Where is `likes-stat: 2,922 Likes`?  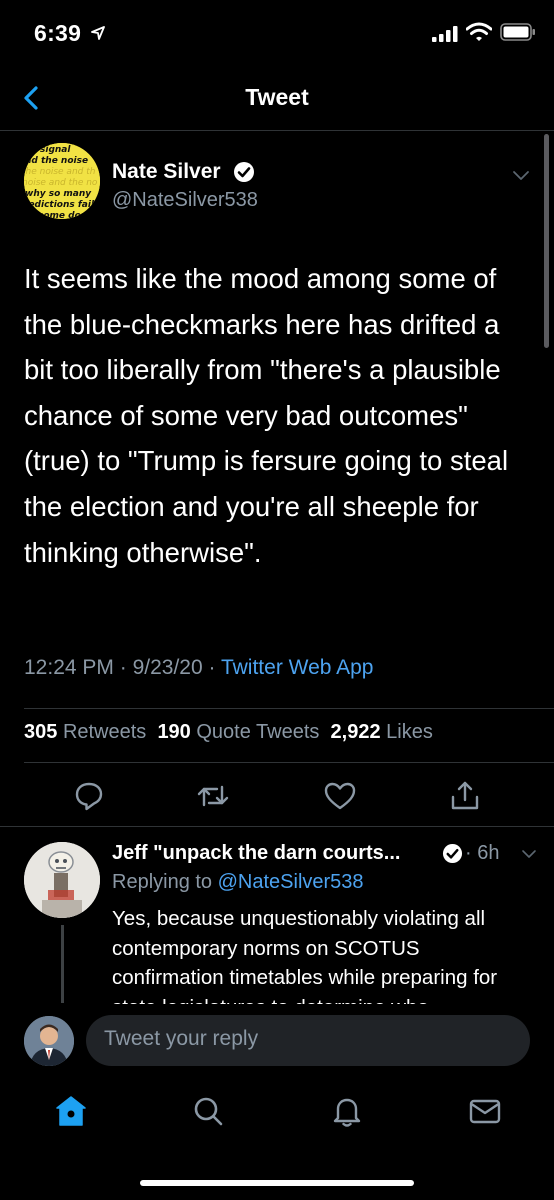
likes-stat: 2,922 Likes is located at coordinates (382, 732).